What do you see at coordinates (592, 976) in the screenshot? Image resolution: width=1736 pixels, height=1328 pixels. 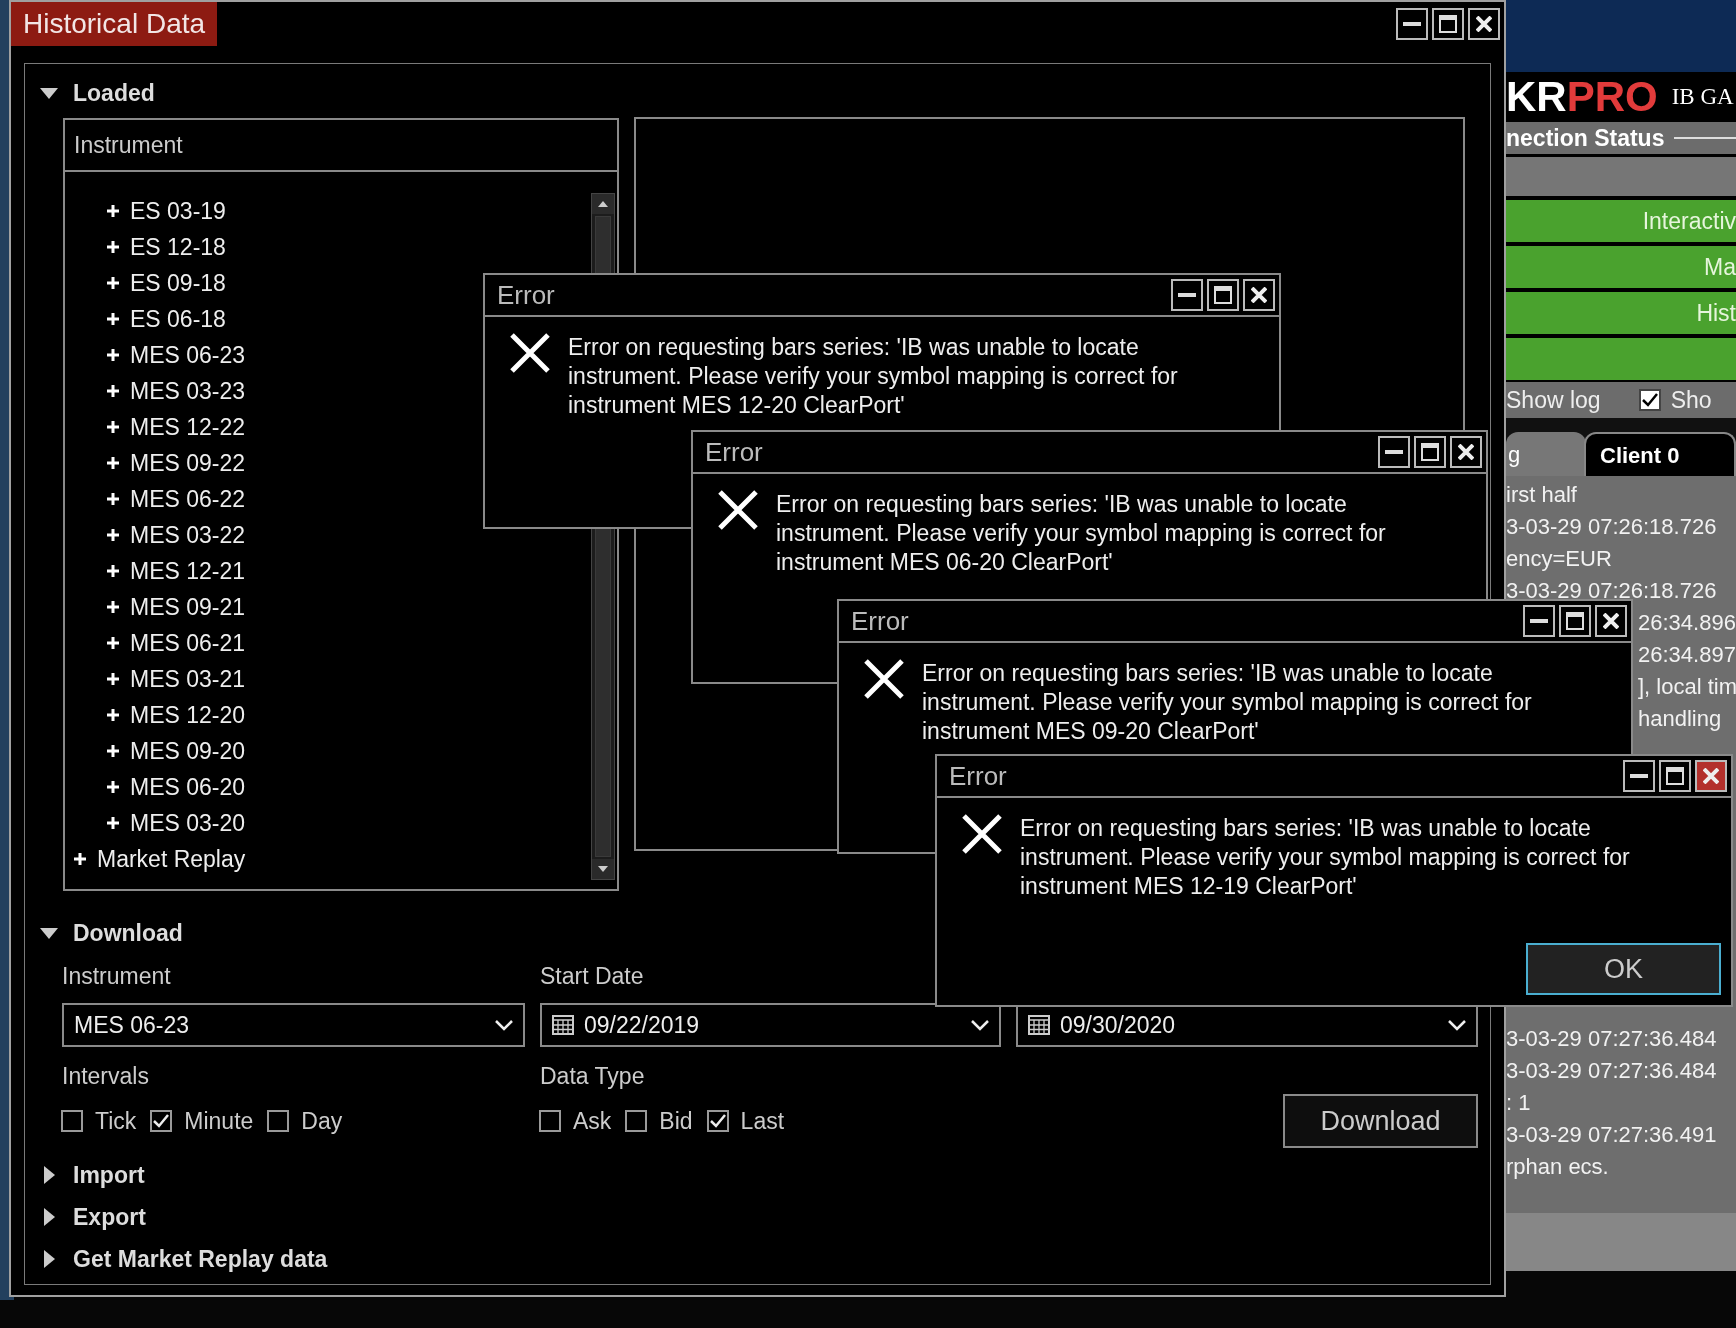 I see `field-label: Start Date` at bounding box center [592, 976].